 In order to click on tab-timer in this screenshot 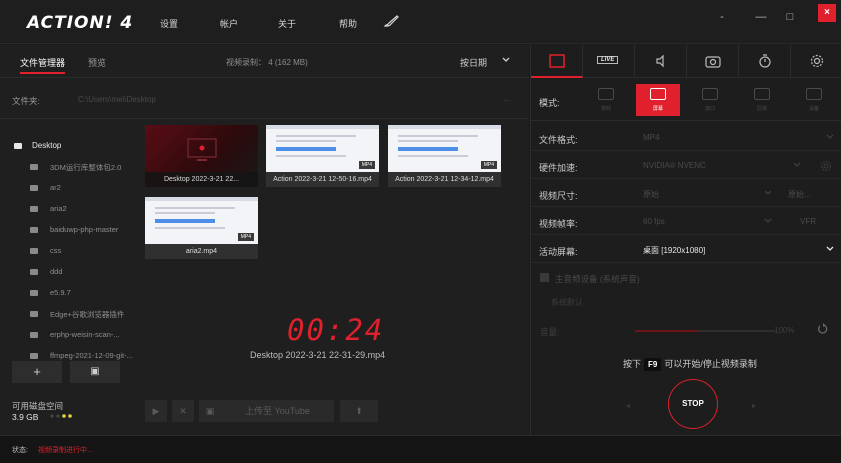, I will do `click(765, 61)`.